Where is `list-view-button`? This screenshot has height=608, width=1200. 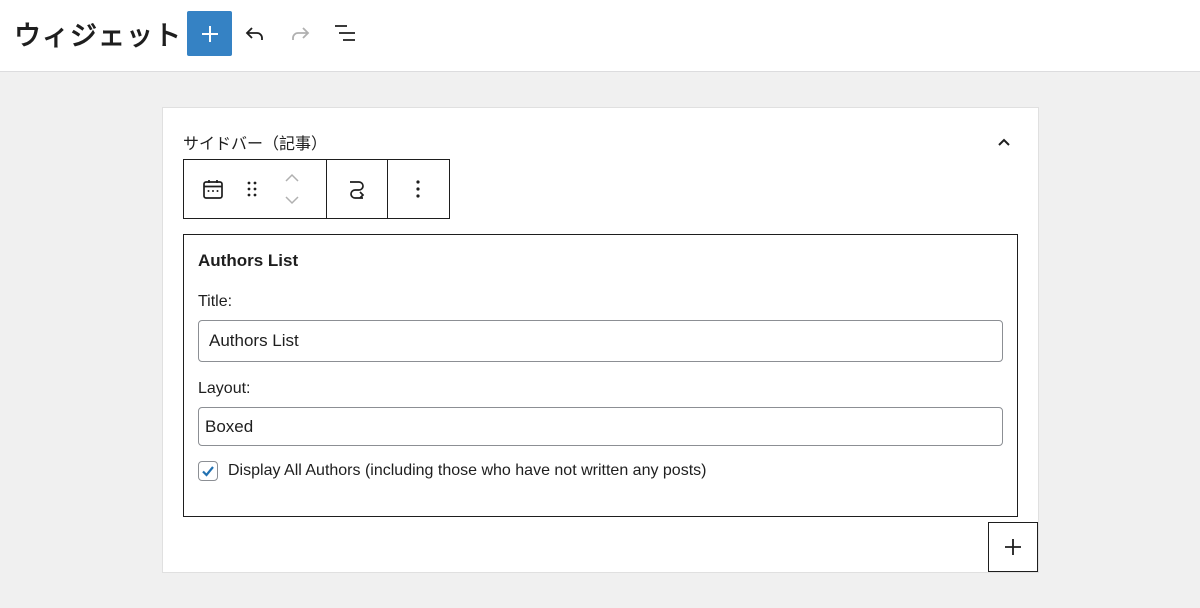 list-view-button is located at coordinates (345, 33).